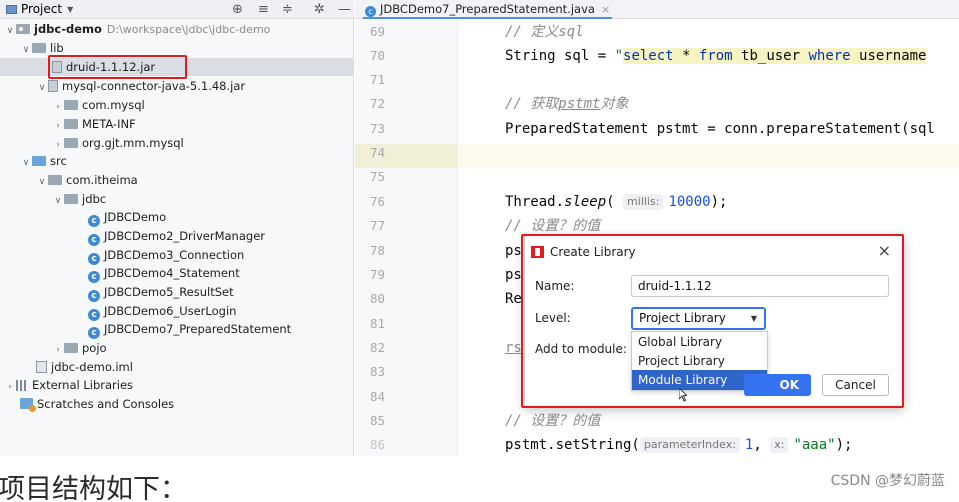 This screenshot has height=502, width=959. Describe the element at coordinates (552, 421) in the screenshot. I see `code-line-85: // 设置？的值` at that location.